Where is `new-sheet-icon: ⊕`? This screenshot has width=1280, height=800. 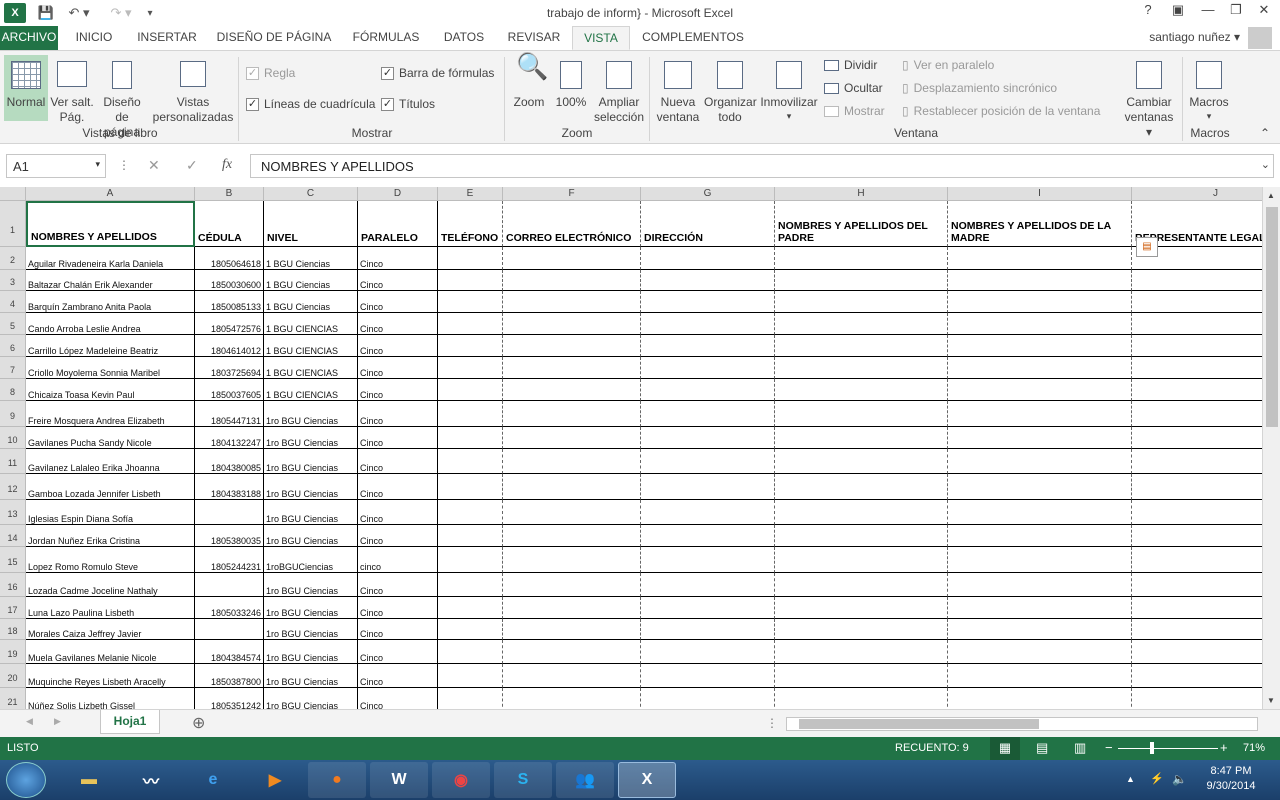
new-sheet-icon: ⊕ is located at coordinates (198, 723).